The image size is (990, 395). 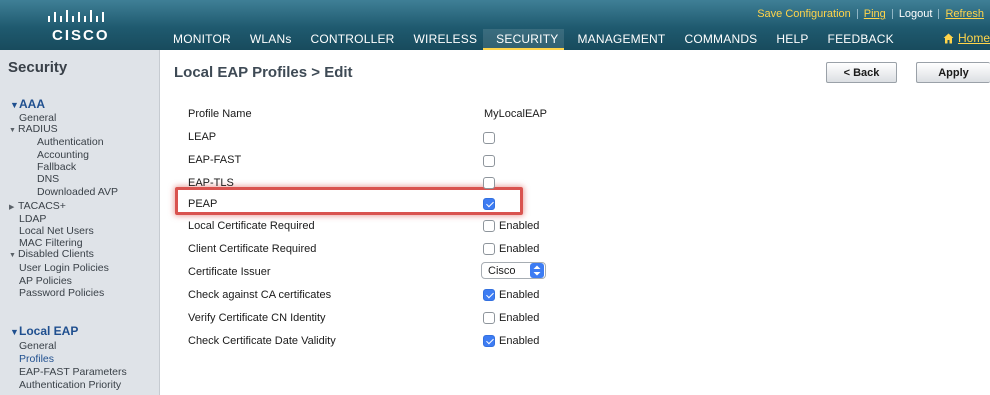 What do you see at coordinates (857, 39) in the screenshot?
I see `menu-feedback: FEEDBACK` at bounding box center [857, 39].